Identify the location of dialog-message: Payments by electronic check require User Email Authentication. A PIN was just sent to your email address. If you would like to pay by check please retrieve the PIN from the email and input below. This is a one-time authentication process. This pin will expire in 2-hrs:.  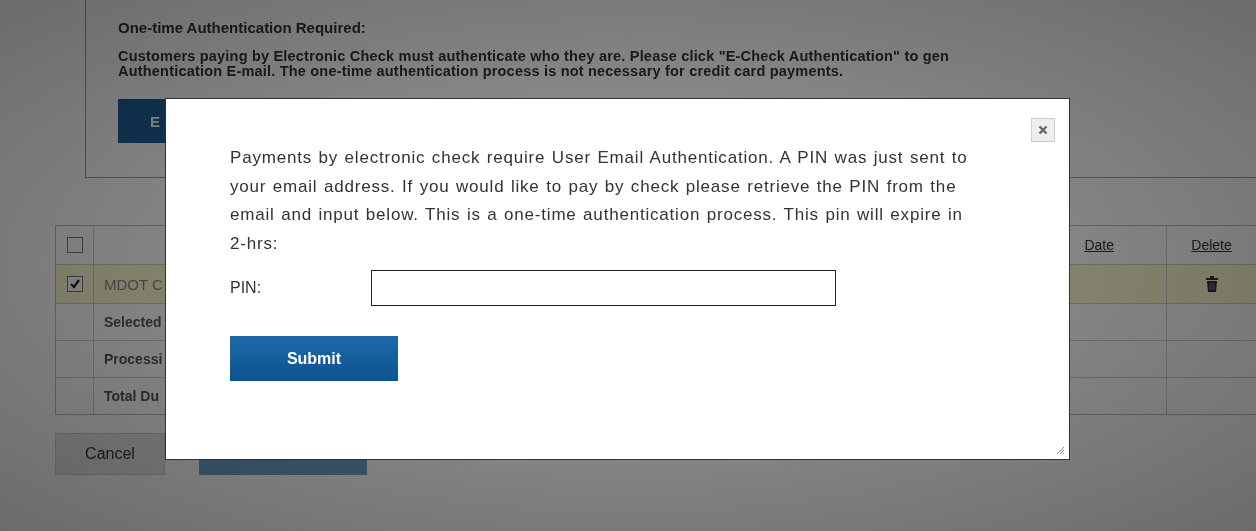
(599, 201).